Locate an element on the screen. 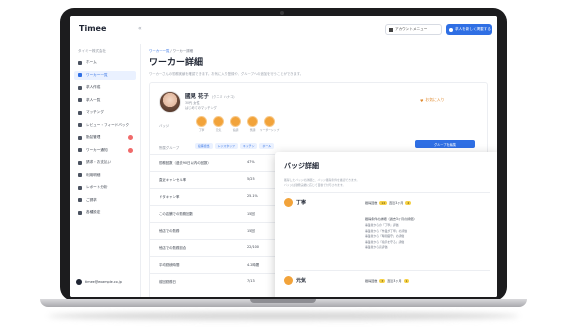 Image resolution: width=567 pixels, height=332 pixels. badge-item: 元気 is located at coordinates (218, 124).